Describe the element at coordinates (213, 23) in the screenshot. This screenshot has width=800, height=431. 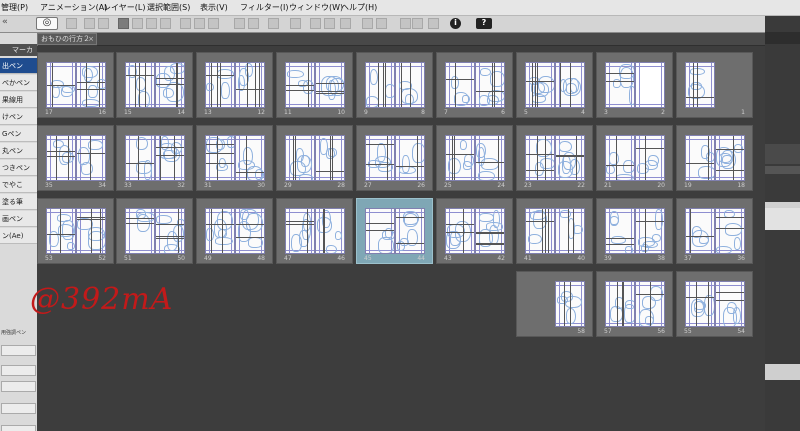
I see `transform-icon` at that location.